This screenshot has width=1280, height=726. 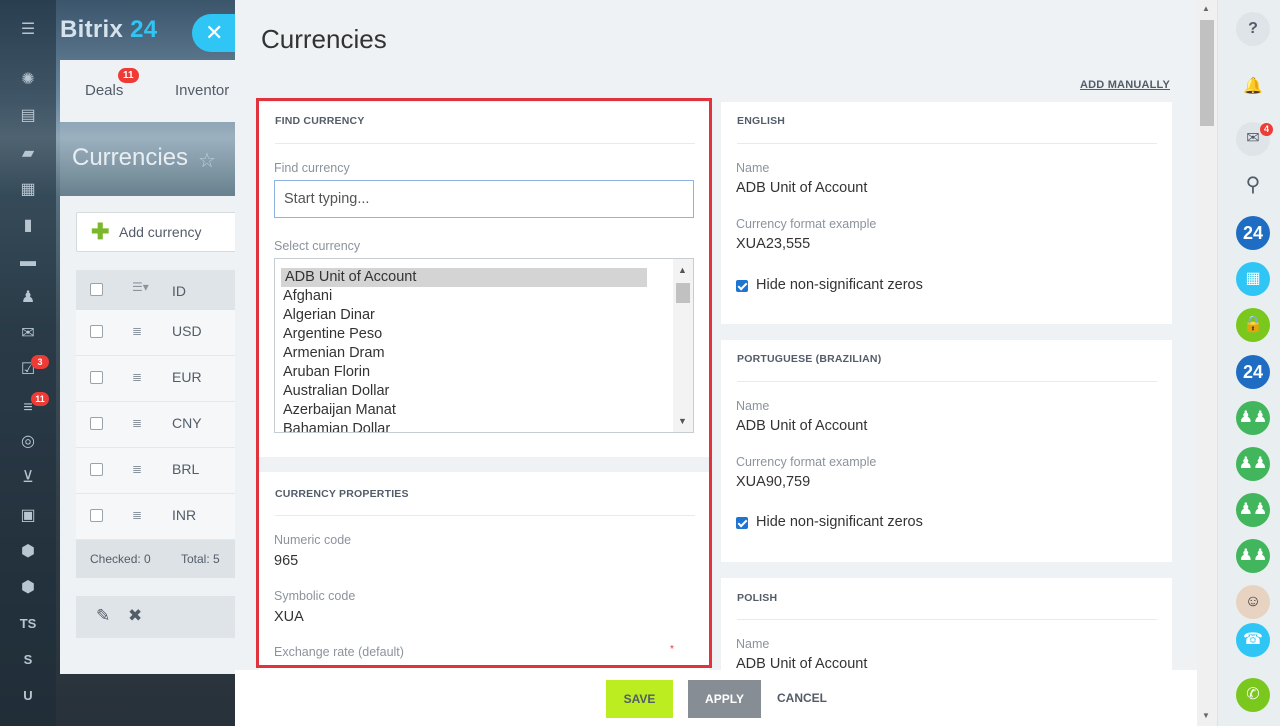 What do you see at coordinates (158, 425) in the screenshot?
I see `table-row: ≣ CNY` at bounding box center [158, 425].